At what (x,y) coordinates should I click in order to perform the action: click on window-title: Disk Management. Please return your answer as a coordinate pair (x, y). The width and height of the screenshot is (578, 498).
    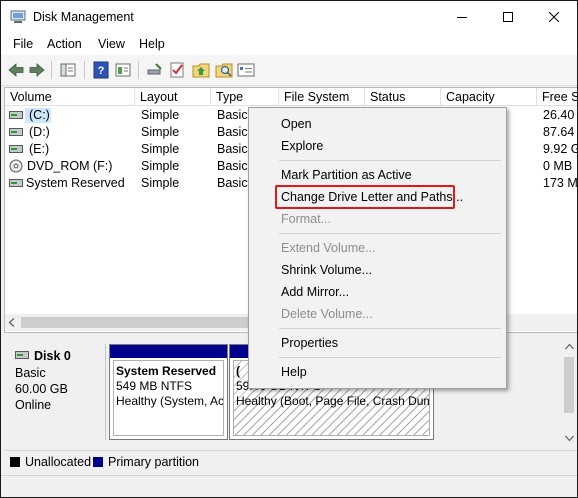
    Looking at the image, I should click on (83, 17).